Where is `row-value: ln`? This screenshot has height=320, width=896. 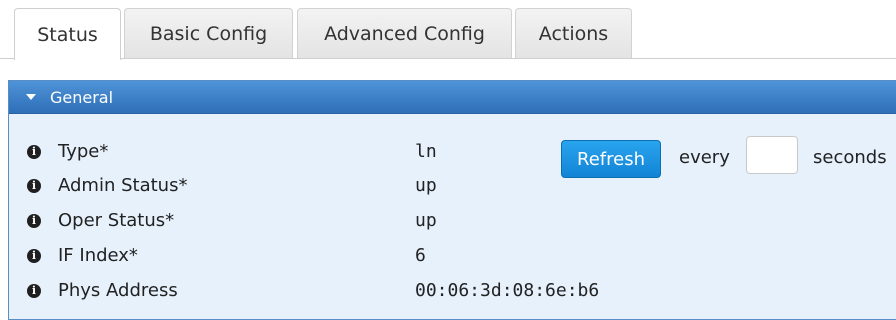
row-value: ln is located at coordinates (426, 151).